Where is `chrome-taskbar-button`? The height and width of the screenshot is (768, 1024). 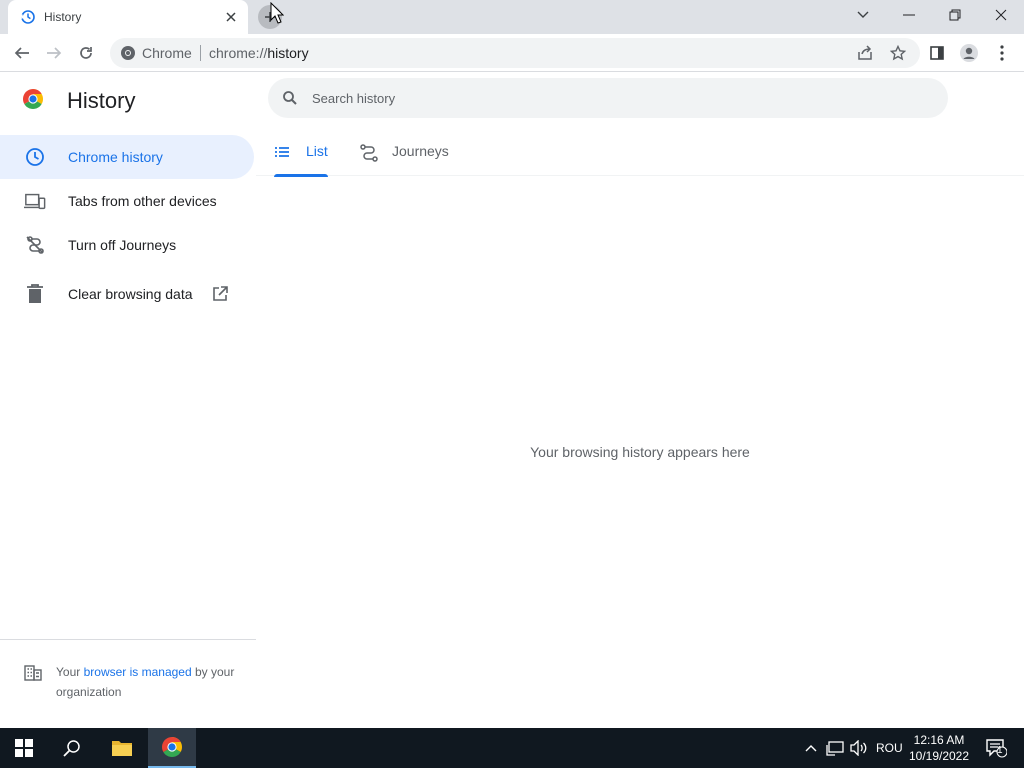
chrome-taskbar-button is located at coordinates (172, 748).